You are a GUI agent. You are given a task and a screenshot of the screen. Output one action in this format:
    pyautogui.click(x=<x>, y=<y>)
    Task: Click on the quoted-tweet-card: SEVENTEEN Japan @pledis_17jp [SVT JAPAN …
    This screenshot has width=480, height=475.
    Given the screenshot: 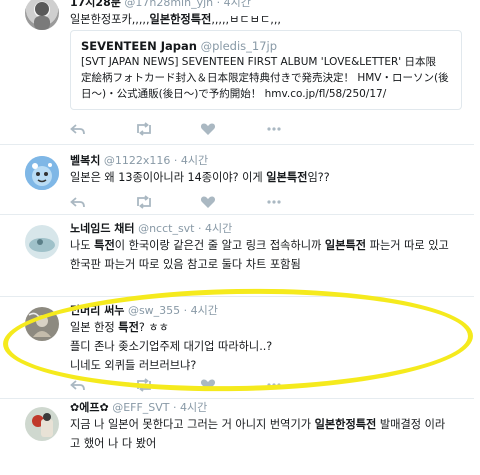 What is the action you would take?
    pyautogui.click(x=266, y=70)
    